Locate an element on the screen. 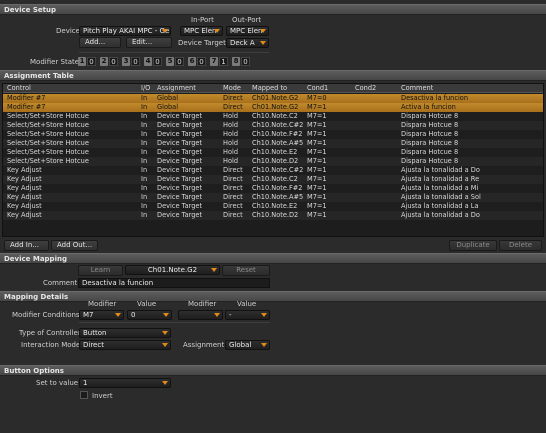  col-header-mode: Mode is located at coordinates (232, 88).